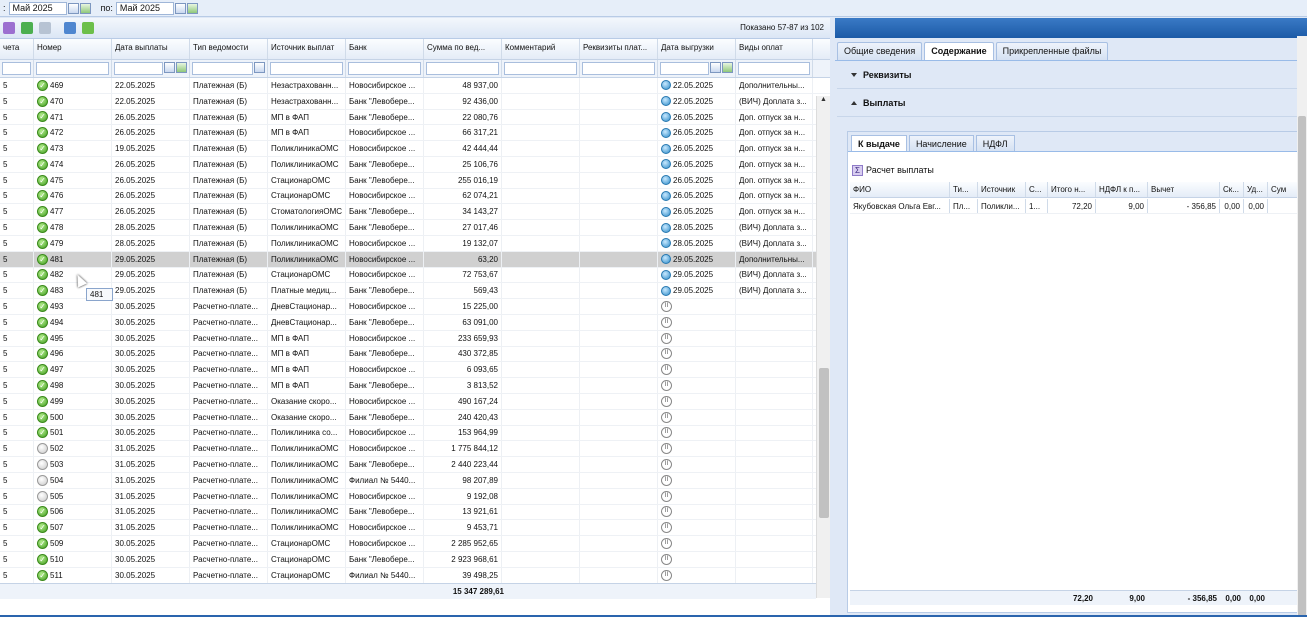 The width and height of the screenshot is (1307, 617). What do you see at coordinates (57, 149) in the screenshot?
I see `statement-number: 473` at bounding box center [57, 149].